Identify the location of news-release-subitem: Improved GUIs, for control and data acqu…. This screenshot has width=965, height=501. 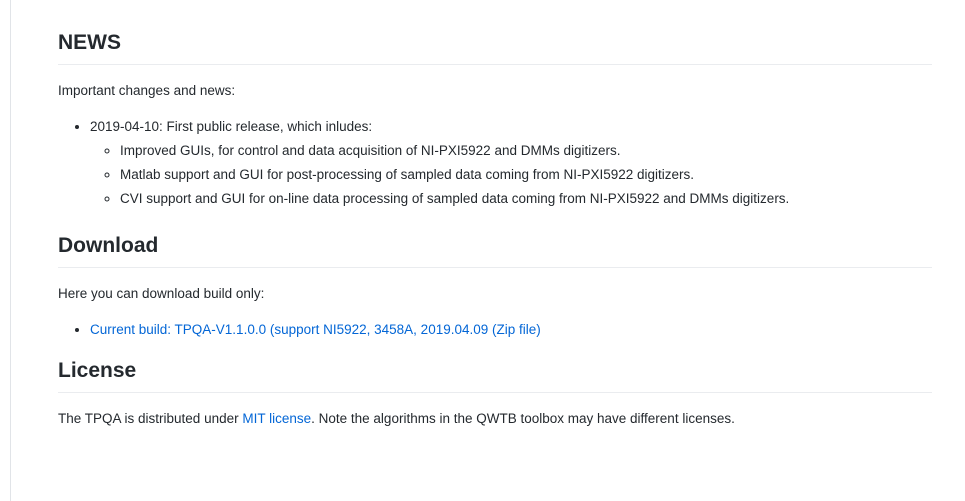
(526, 151).